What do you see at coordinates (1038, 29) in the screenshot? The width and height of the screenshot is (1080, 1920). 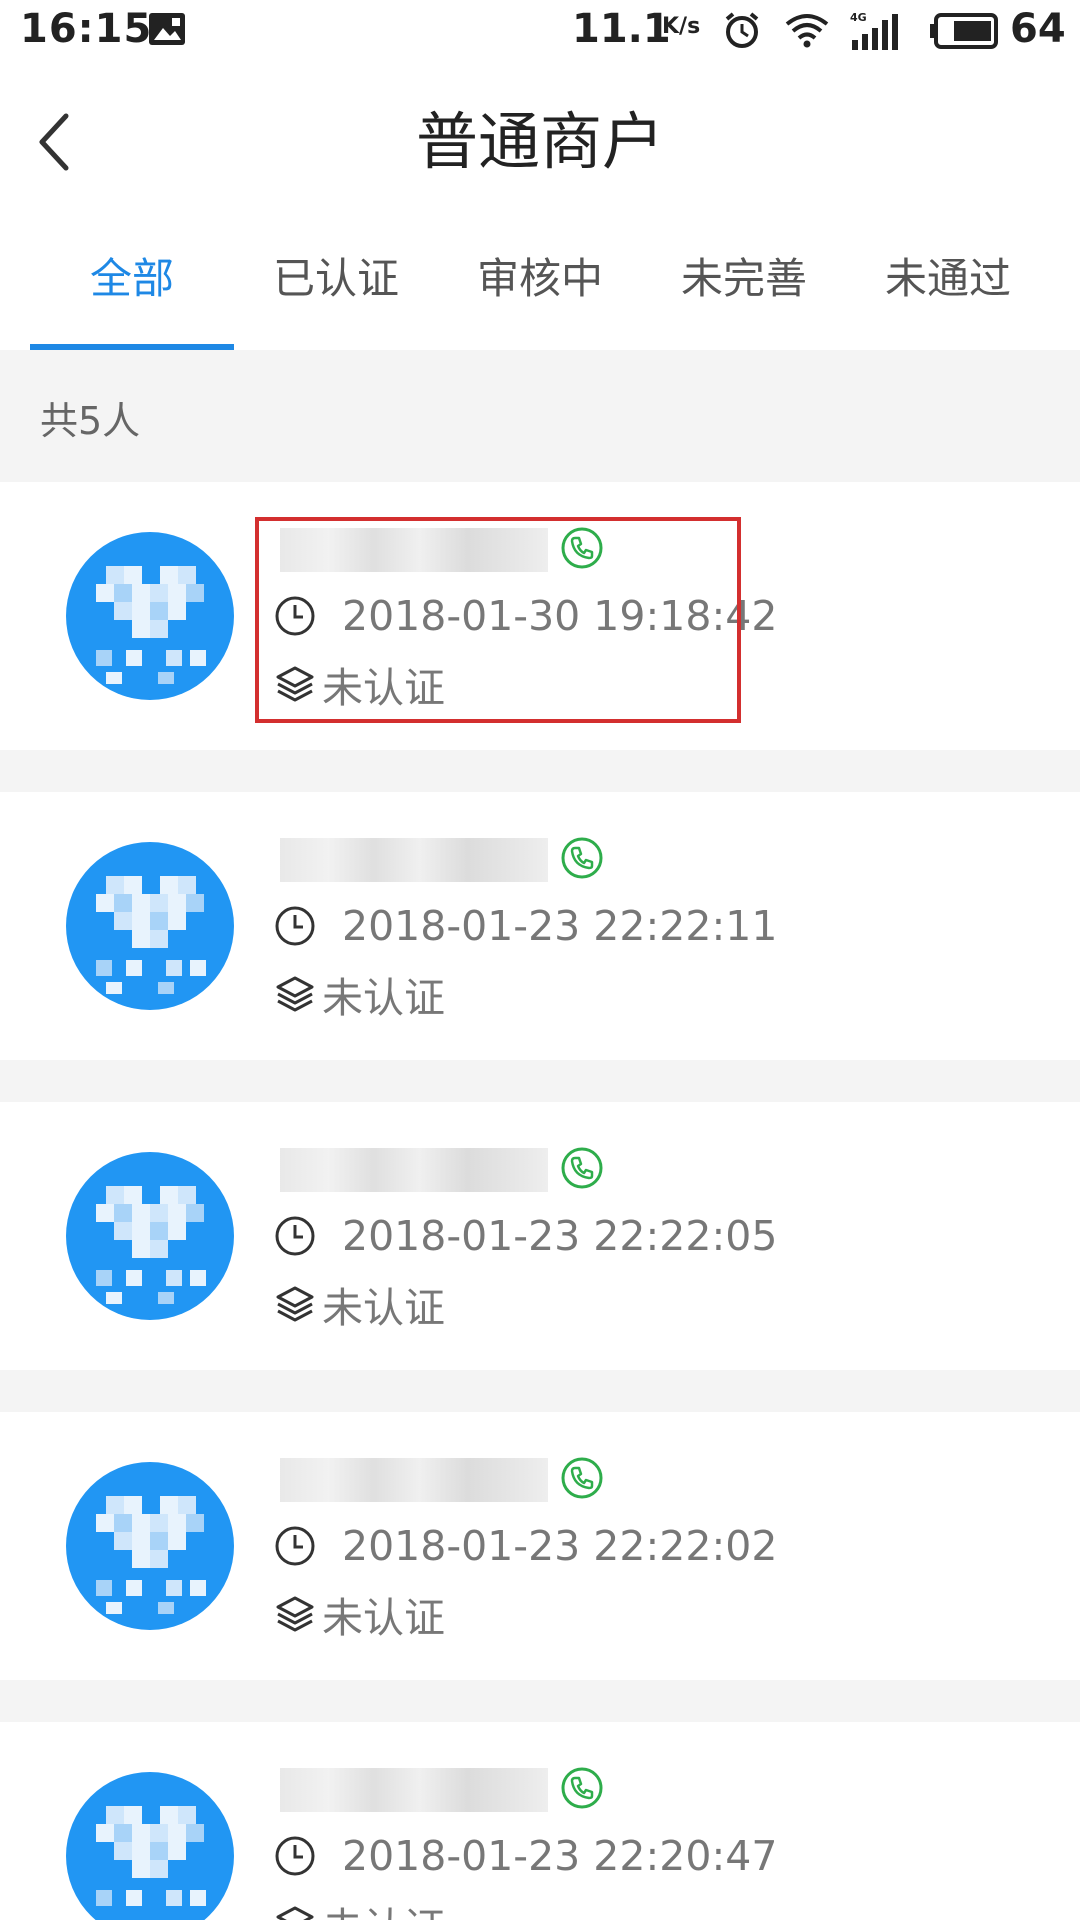 I see `battery-level: 64` at bounding box center [1038, 29].